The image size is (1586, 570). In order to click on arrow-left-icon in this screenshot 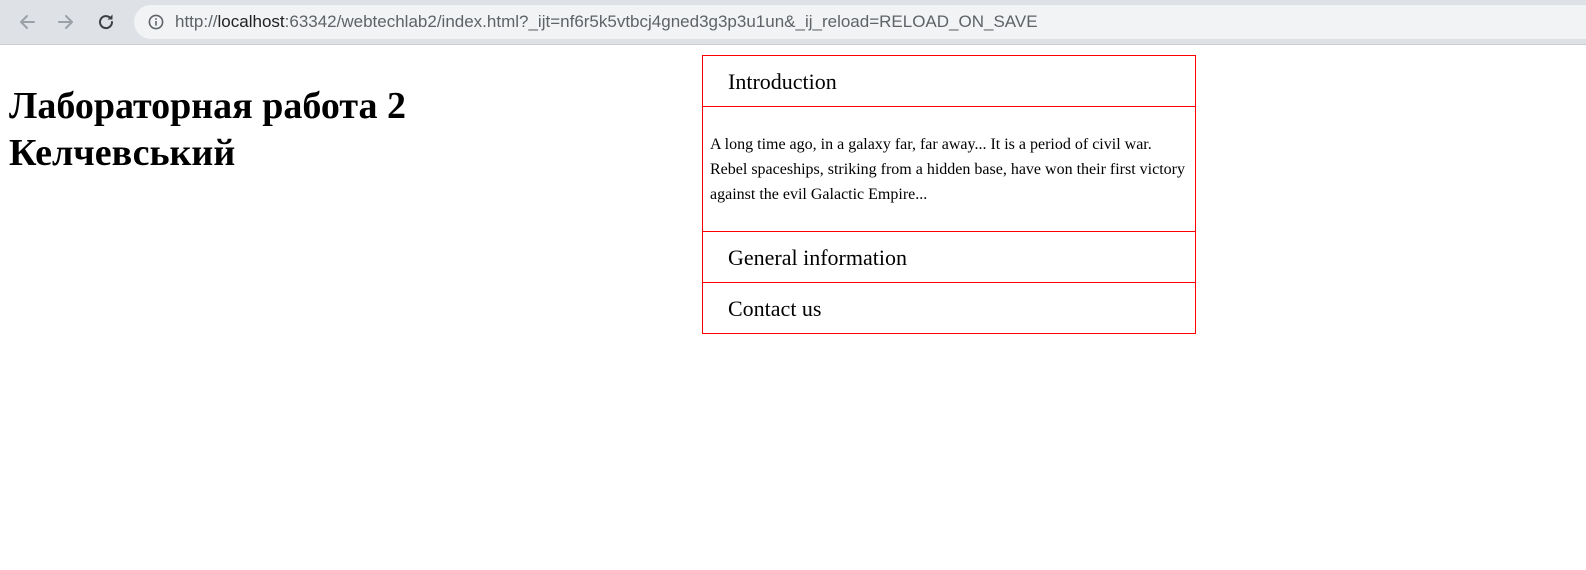, I will do `click(27, 22)`.